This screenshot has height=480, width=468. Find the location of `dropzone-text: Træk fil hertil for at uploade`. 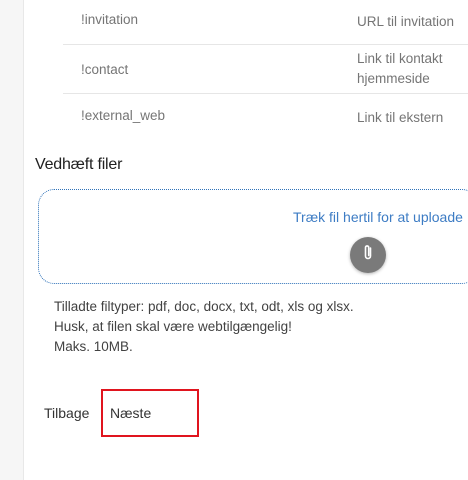

dropzone-text: Træk fil hertil for at uploade is located at coordinates (378, 217).